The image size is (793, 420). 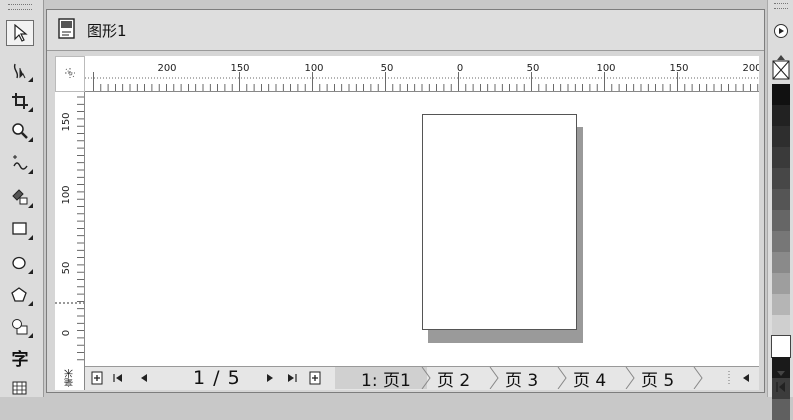 I want to click on shape-edit-icon, so click(x=19, y=71).